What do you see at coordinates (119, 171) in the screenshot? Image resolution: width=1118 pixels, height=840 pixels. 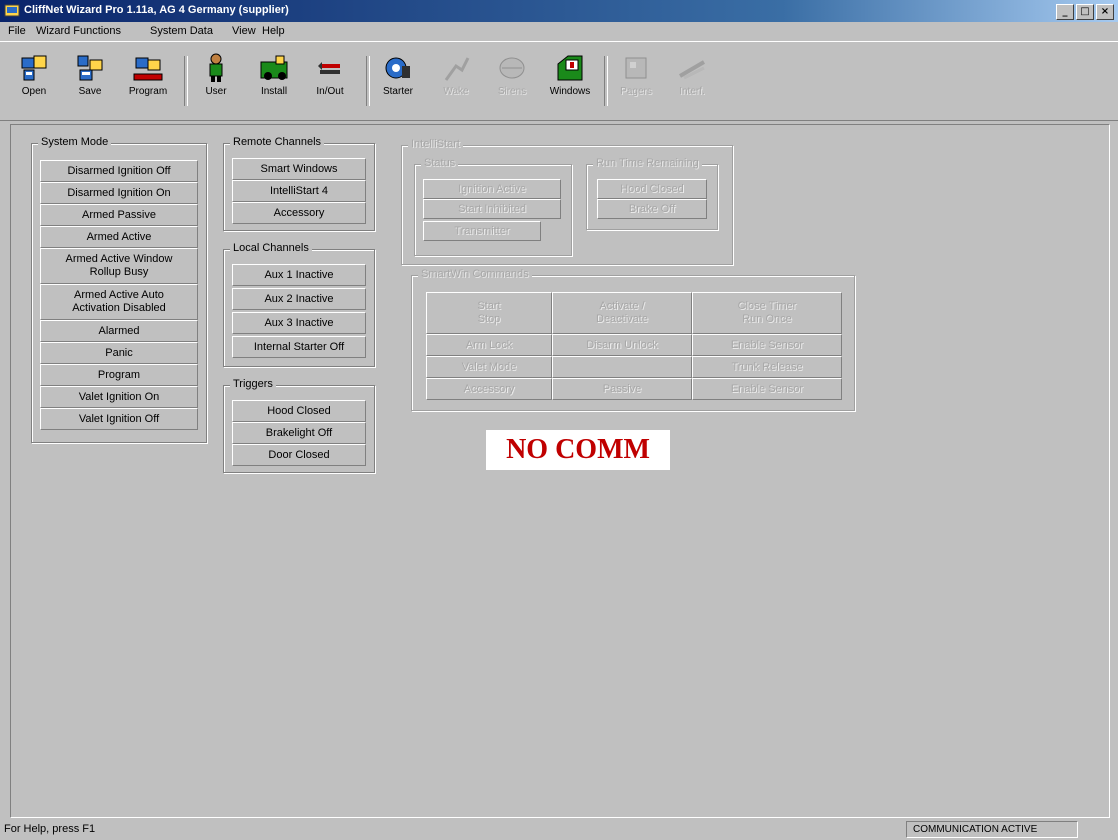 I see `system-mode-indicator: Disarmed Ignition Off` at bounding box center [119, 171].